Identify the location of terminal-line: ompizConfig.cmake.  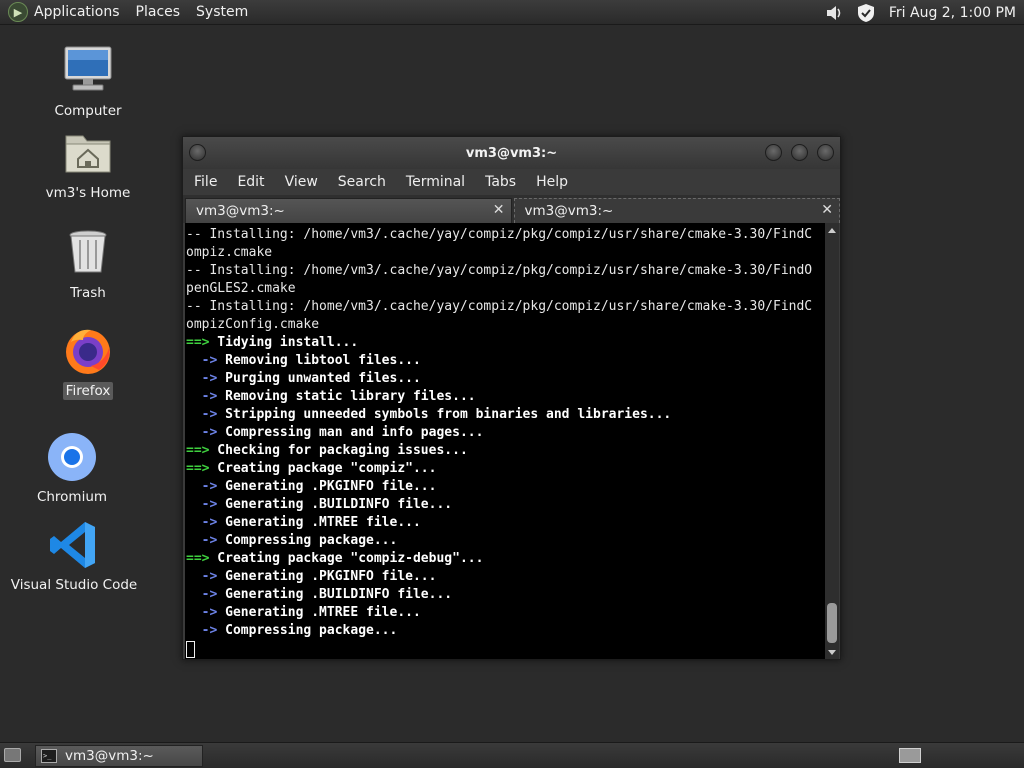
(506, 325).